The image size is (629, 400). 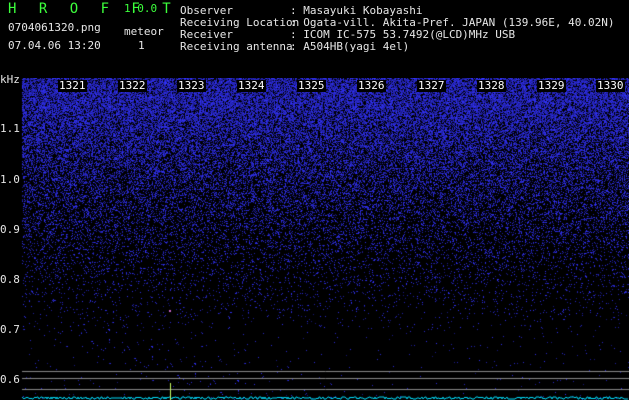 What do you see at coordinates (72, 85) in the screenshot?
I see `x-tick-label: 1321` at bounding box center [72, 85].